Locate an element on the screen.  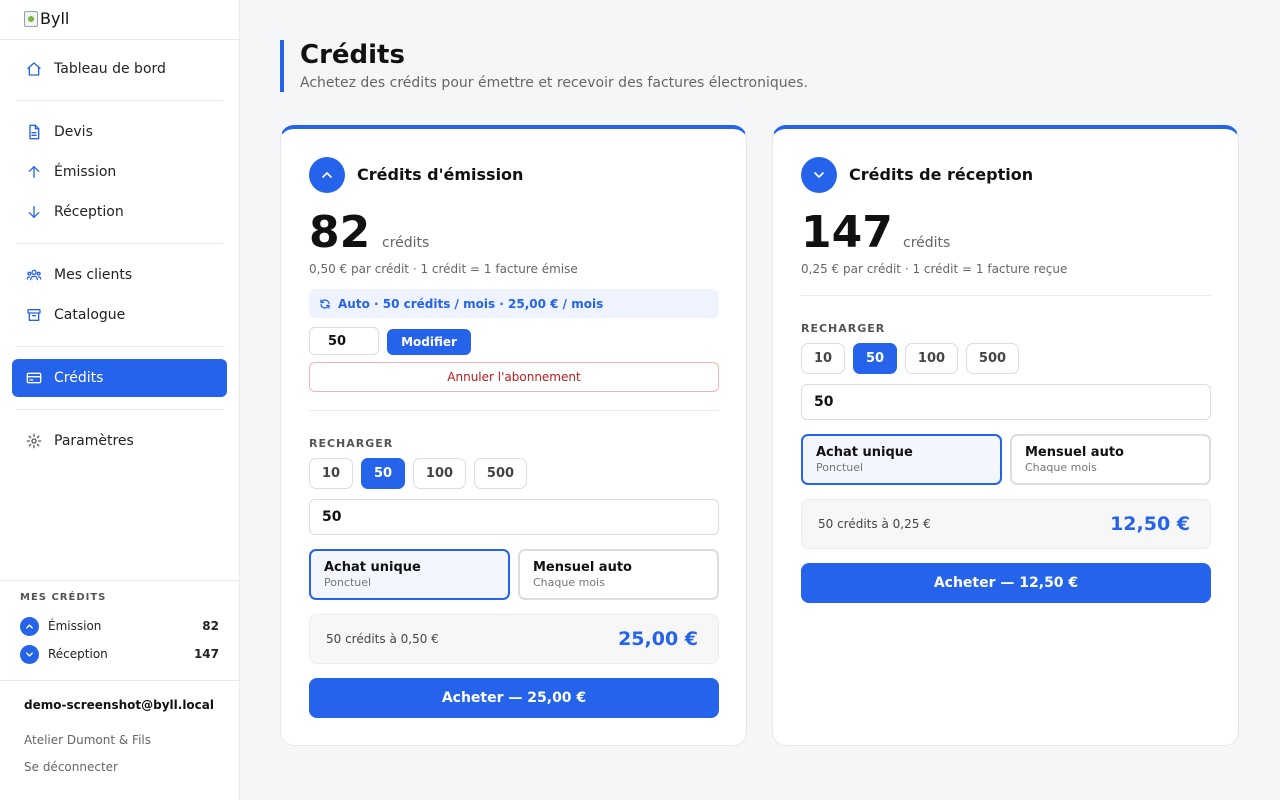
sidebar-item-label: Catalogue is located at coordinates (90, 315).